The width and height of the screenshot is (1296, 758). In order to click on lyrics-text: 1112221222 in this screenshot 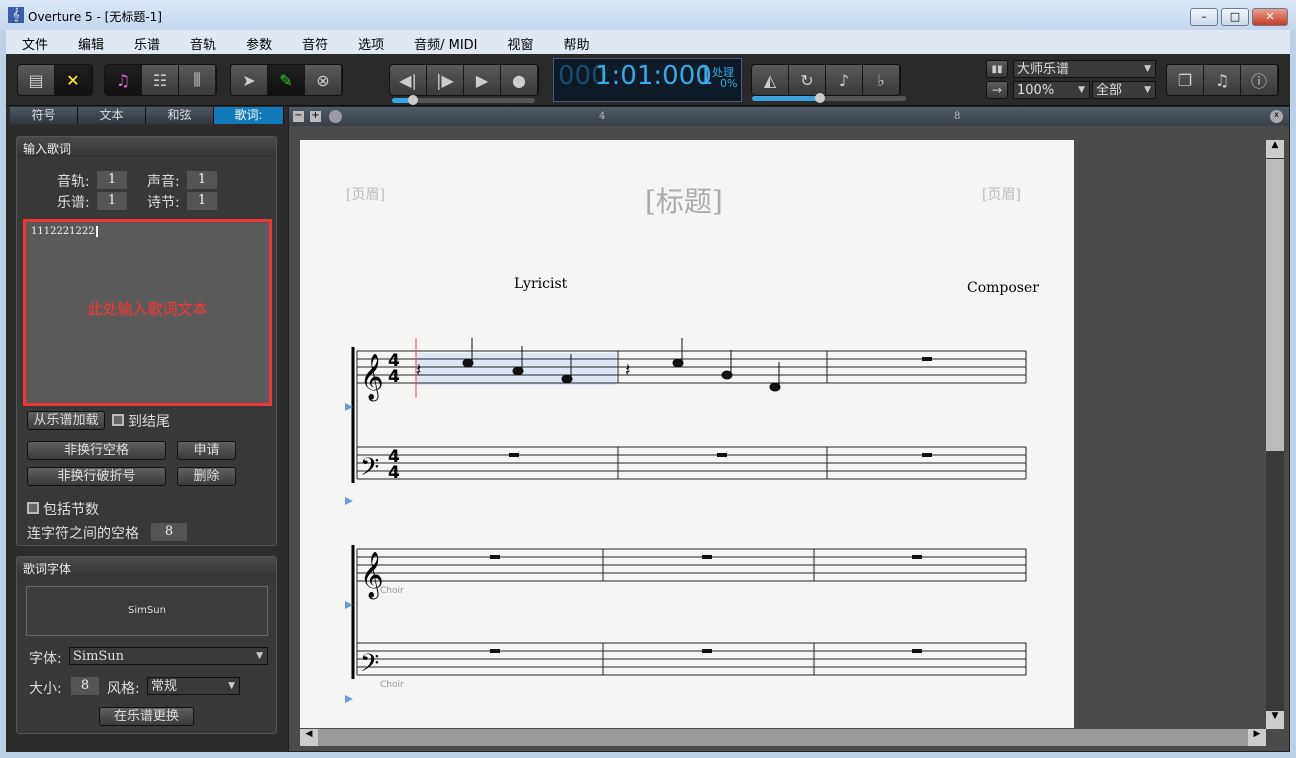, I will do `click(64, 231)`.